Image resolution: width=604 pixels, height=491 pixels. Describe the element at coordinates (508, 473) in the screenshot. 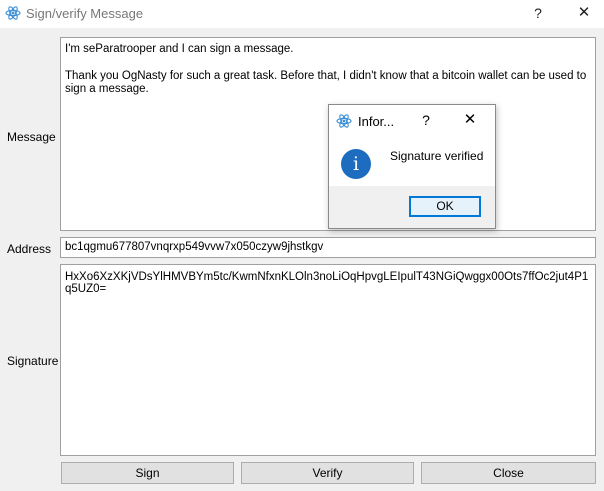

I see `close-button: Close` at that location.